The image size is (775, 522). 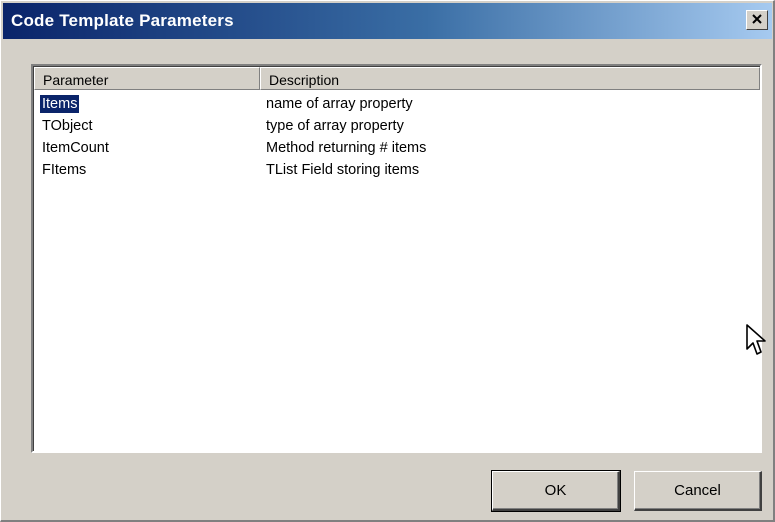 I want to click on close-button, so click(x=757, y=20).